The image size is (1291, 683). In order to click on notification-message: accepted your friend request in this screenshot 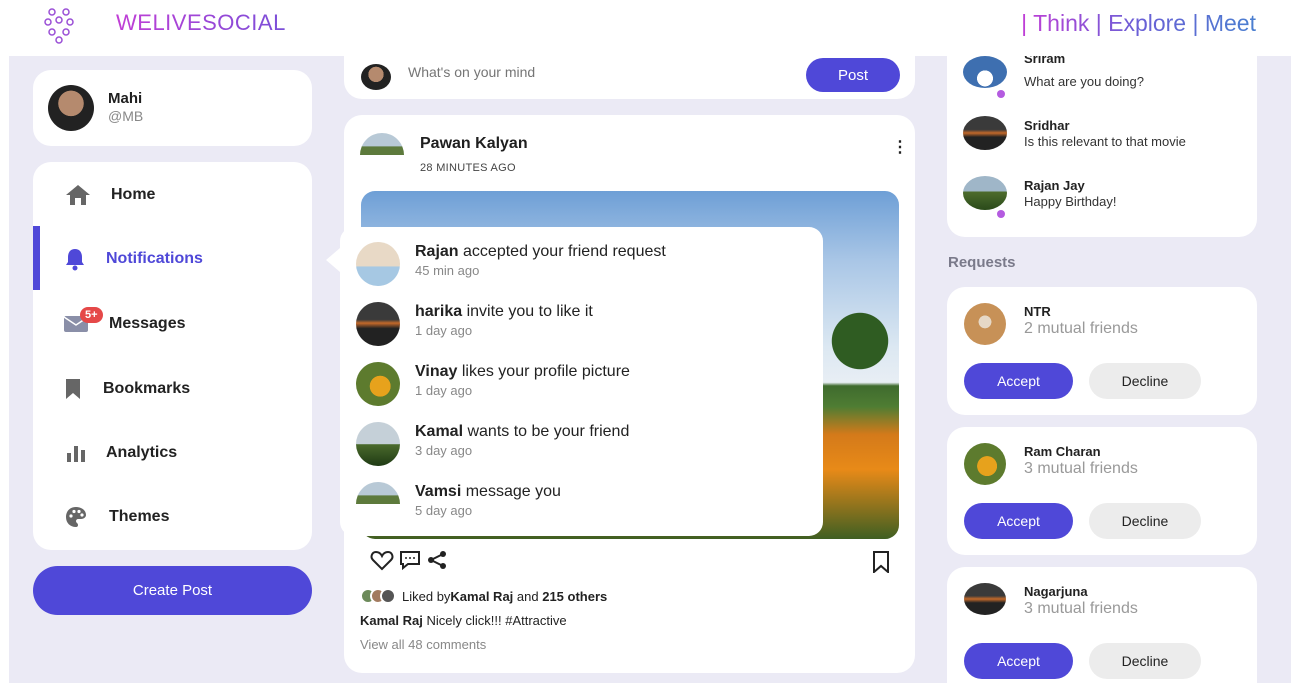, I will do `click(562, 251)`.